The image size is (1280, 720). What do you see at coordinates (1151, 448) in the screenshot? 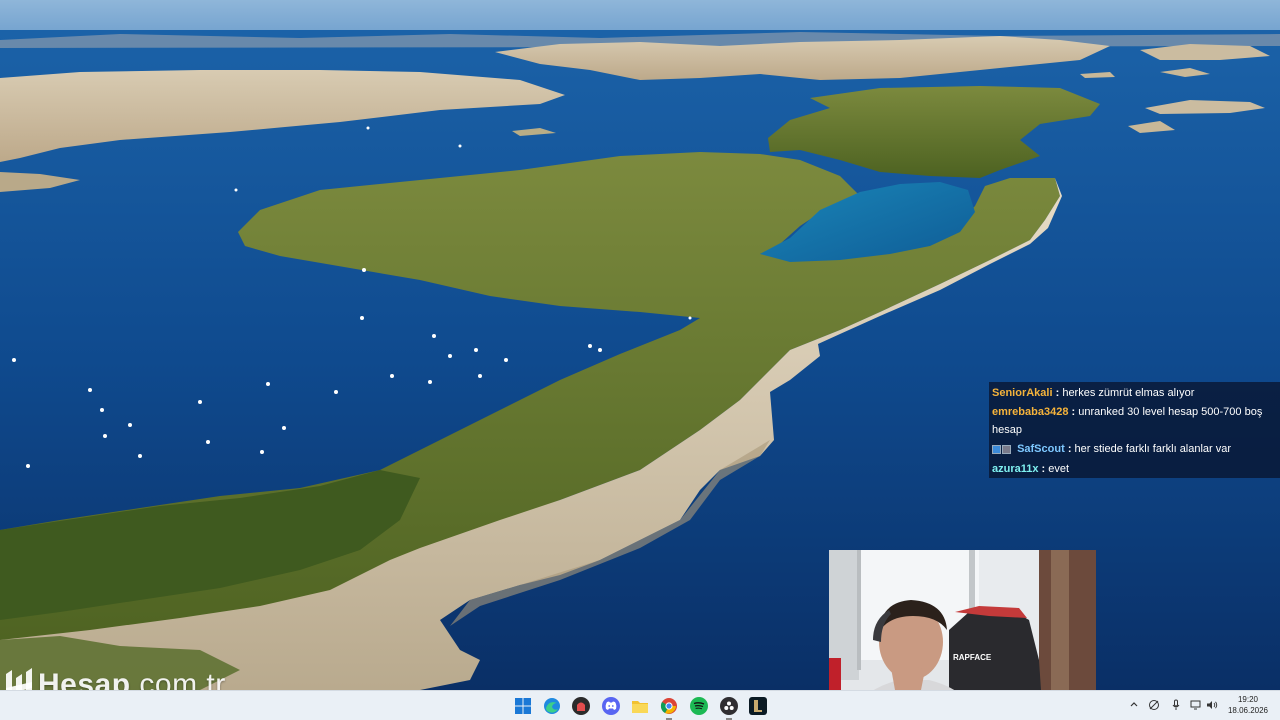
I see `chat-text: her stiede farklı farklı alanlar var` at bounding box center [1151, 448].